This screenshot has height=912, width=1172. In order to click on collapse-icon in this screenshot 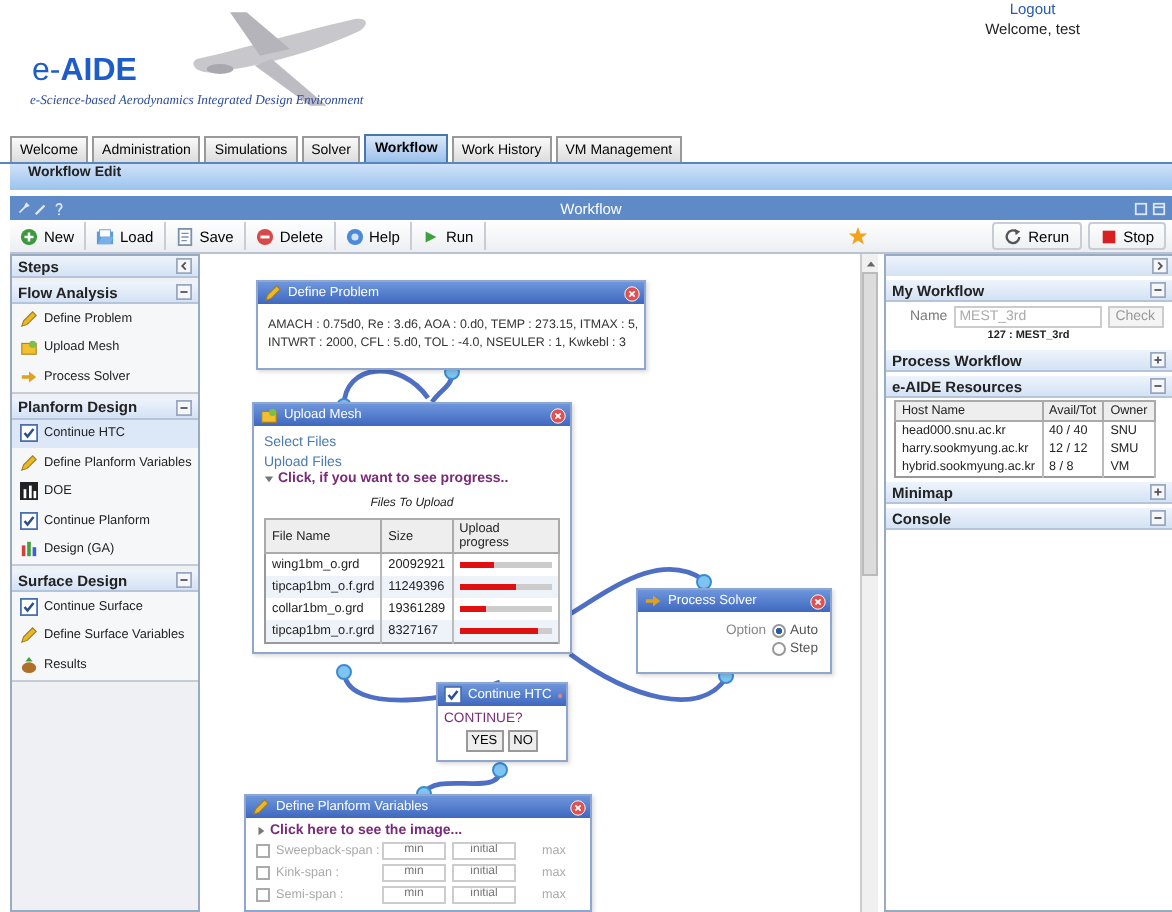, I will do `click(184, 266)`.